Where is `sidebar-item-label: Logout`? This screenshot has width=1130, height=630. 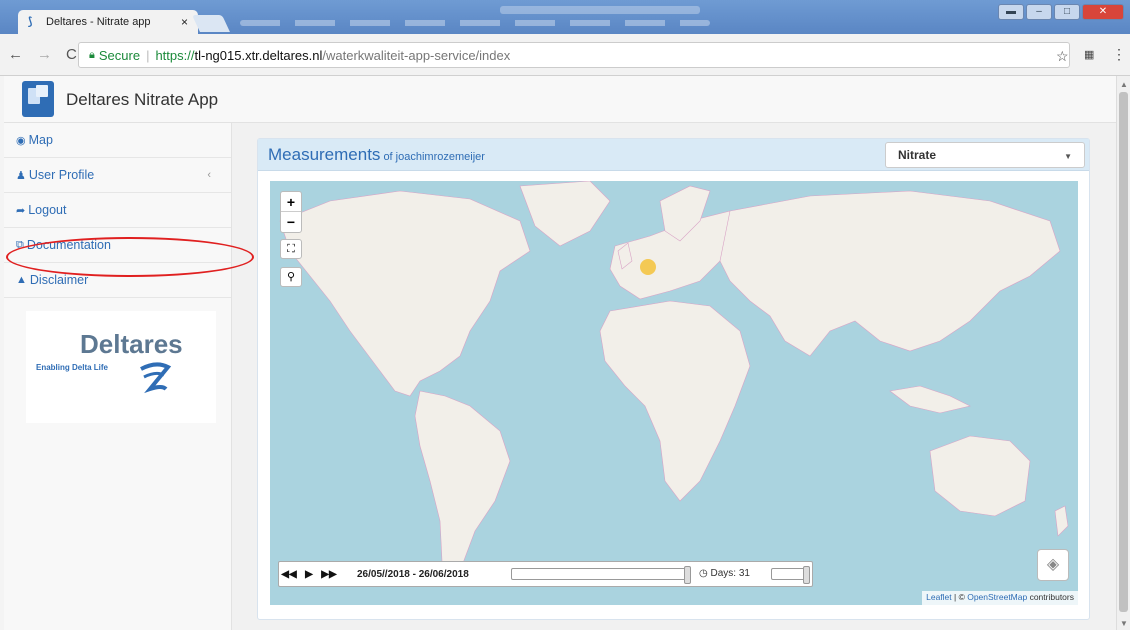 sidebar-item-label: Logout is located at coordinates (47, 210).